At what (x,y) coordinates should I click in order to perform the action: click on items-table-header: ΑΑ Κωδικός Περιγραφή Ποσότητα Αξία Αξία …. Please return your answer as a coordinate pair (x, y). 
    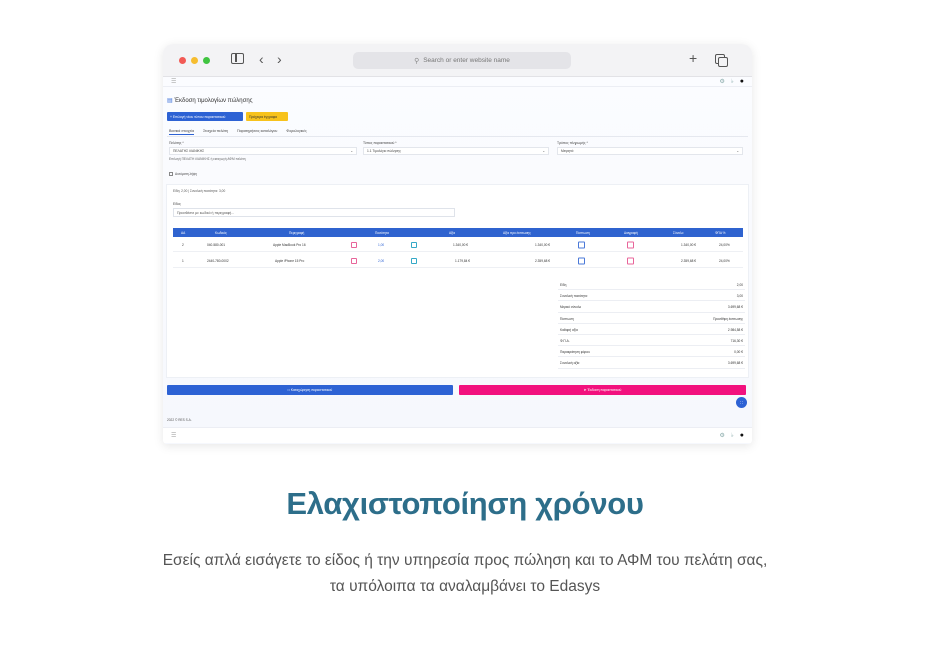
    Looking at the image, I should click on (458, 232).